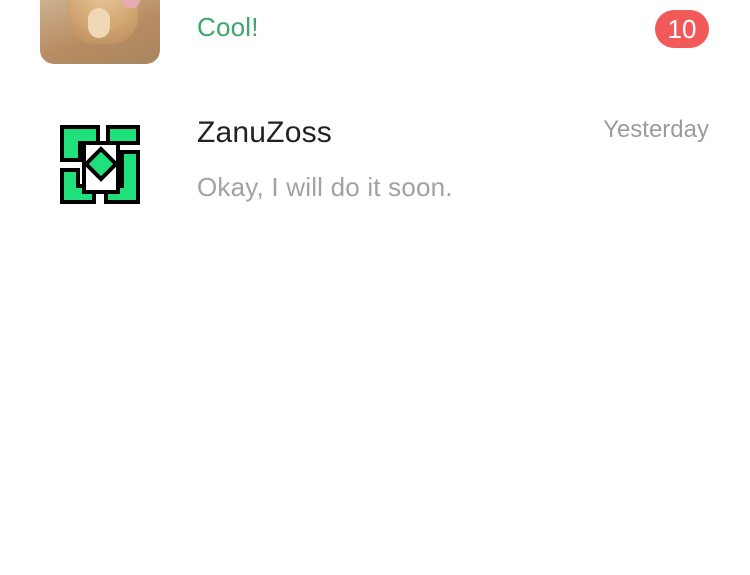 This screenshot has height=575, width=750. What do you see at coordinates (99, 23) in the screenshot?
I see `cat-paw-shape` at bounding box center [99, 23].